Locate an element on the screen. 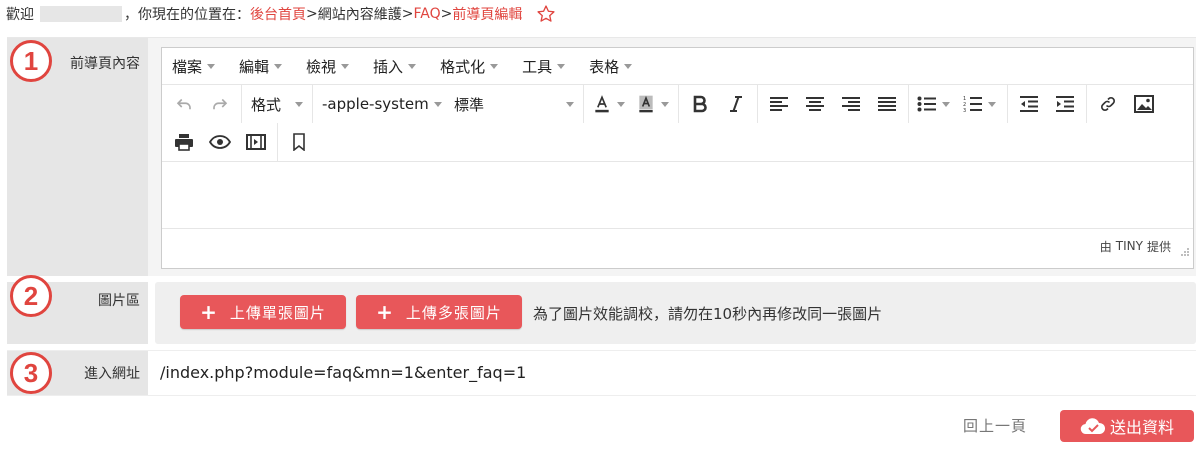 The image size is (1200, 450). image-note: 為了圖片效能調校，請勿在10秒內再修改同一張圖片 is located at coordinates (708, 314).